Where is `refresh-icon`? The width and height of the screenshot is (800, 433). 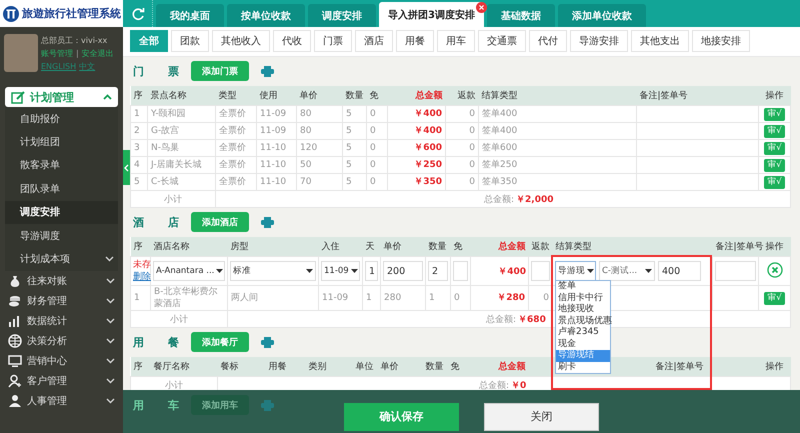 refresh-icon is located at coordinates (137, 13).